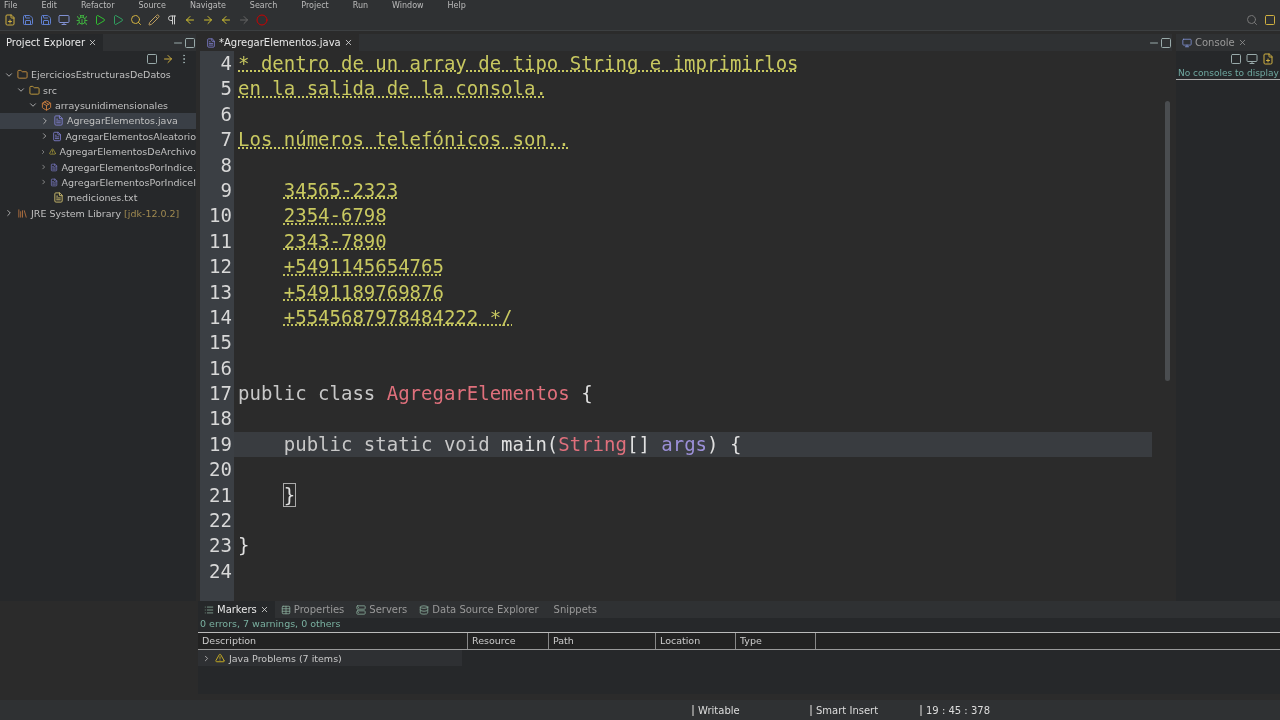  What do you see at coordinates (34, 90) in the screenshot?
I see `folder-icon` at bounding box center [34, 90].